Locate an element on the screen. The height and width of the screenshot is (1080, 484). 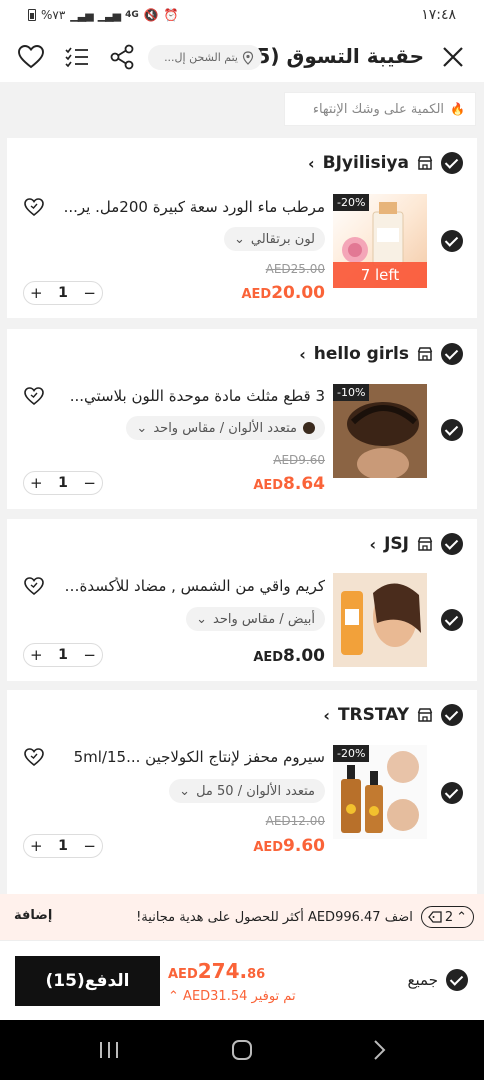
select-all-checkbox is located at coordinates (457, 980).